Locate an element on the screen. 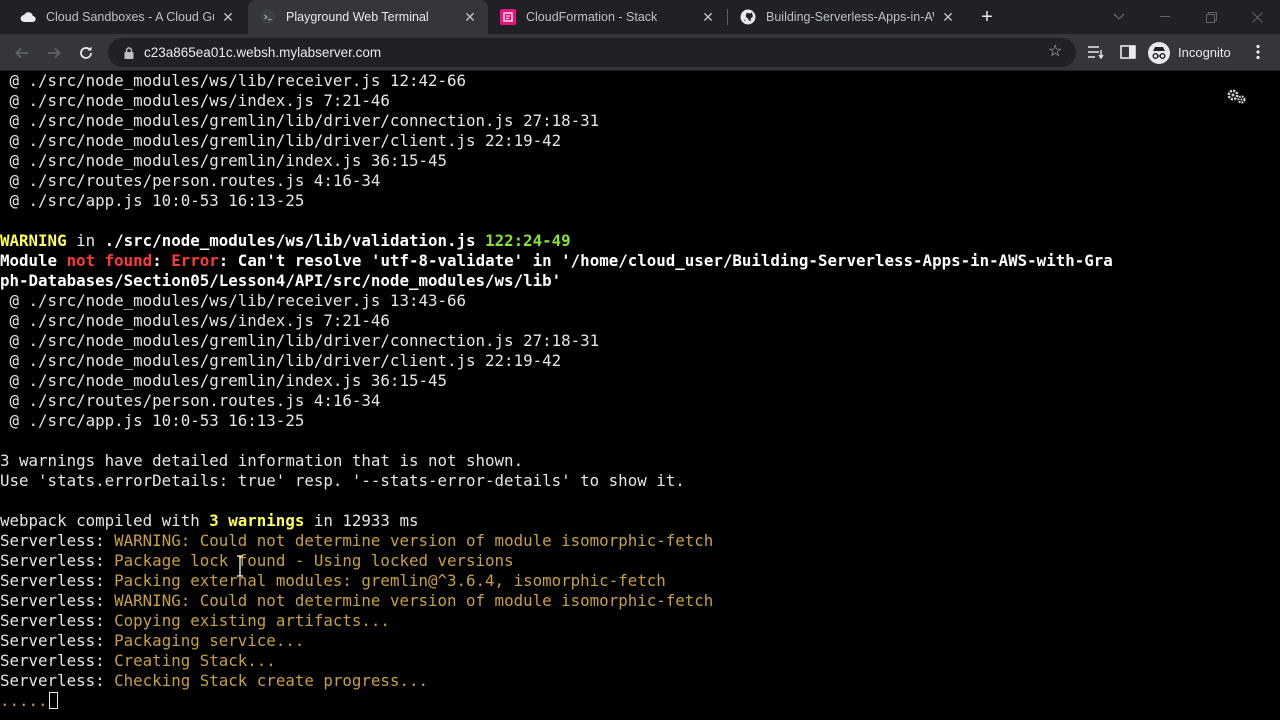 Image resolution: width=1280 pixels, height=720 pixels. terminal-text: not found is located at coordinates (109, 260).